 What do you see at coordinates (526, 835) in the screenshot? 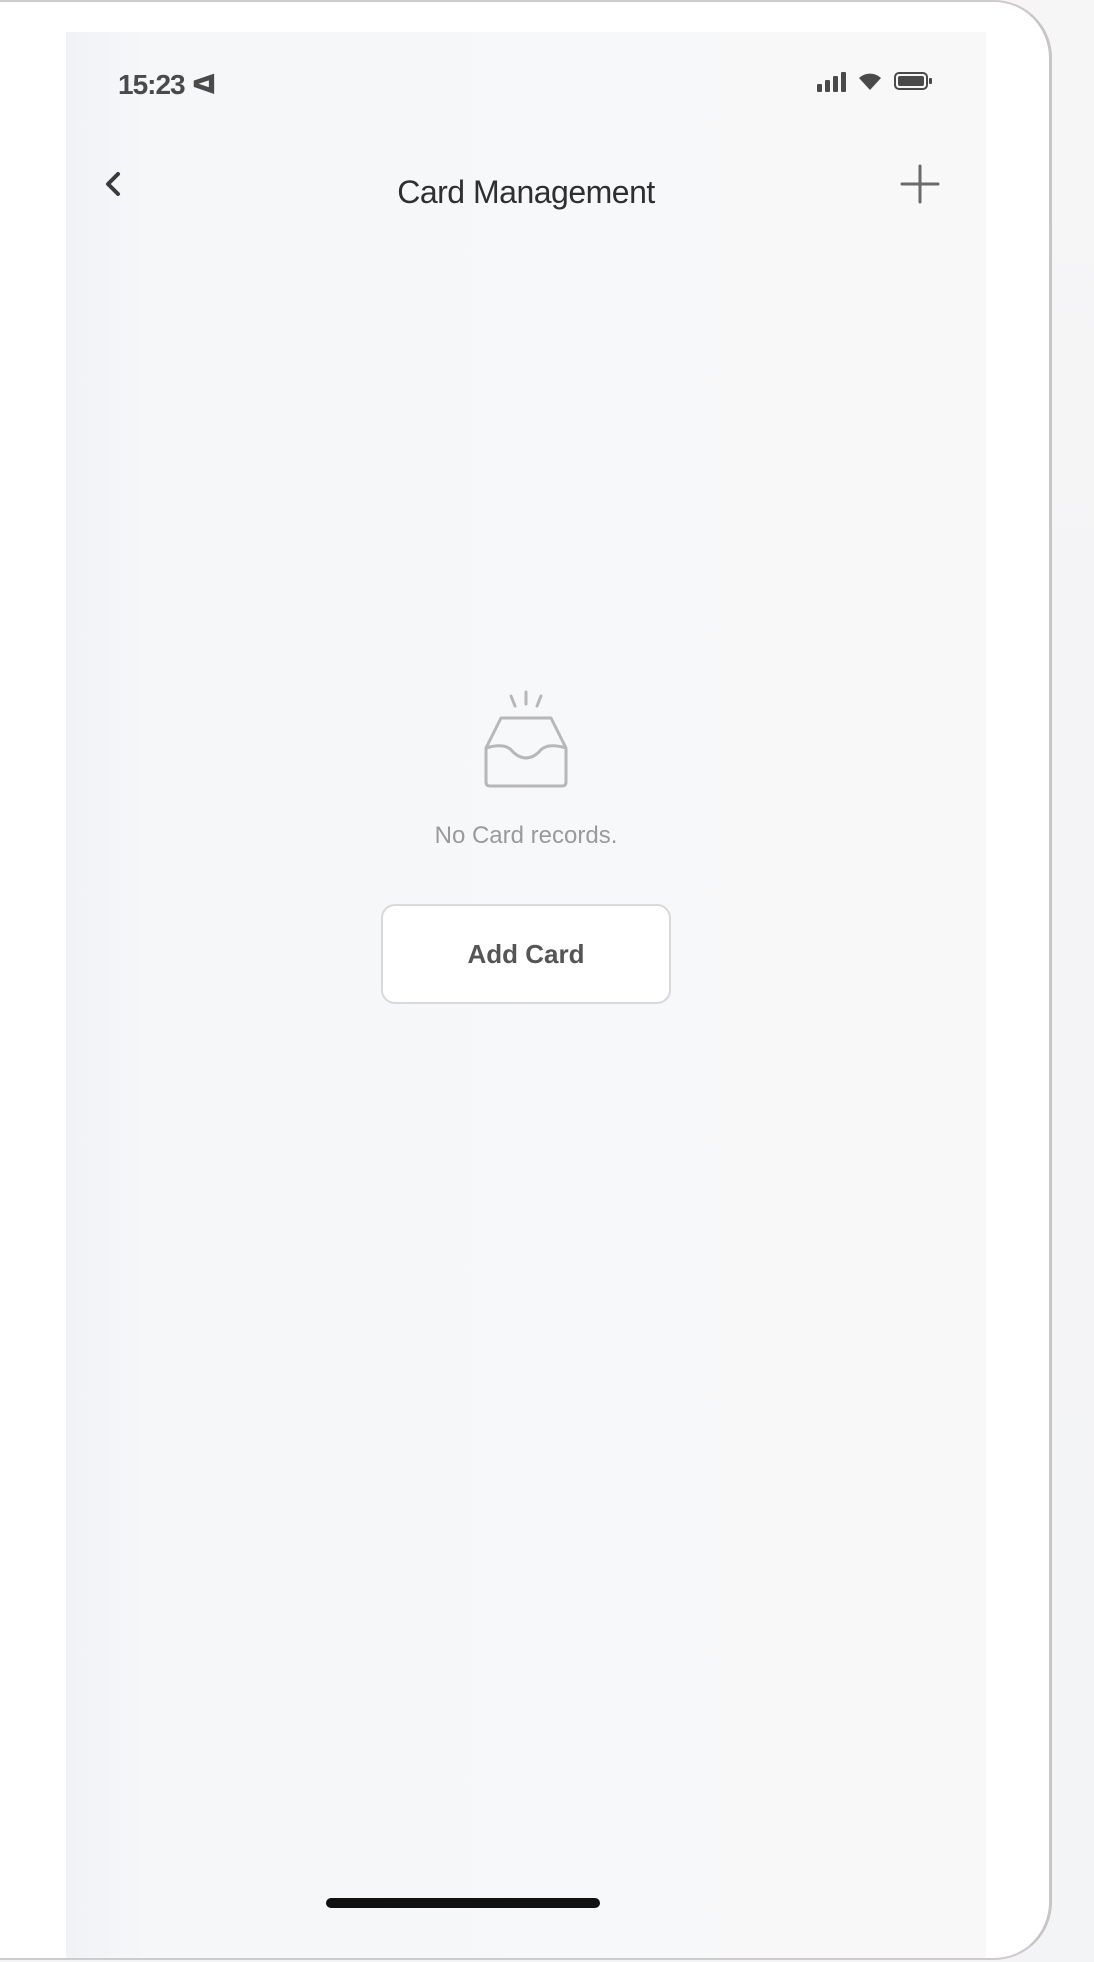
I see `empty-message: No Card records.` at bounding box center [526, 835].